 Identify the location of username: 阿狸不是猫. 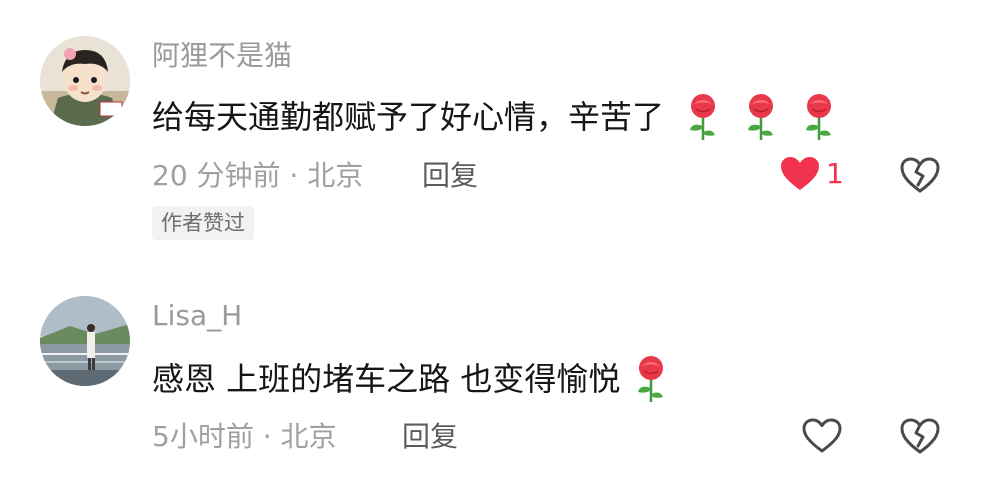
(222, 56).